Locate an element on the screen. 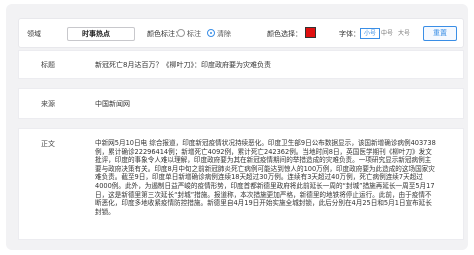  title-card: 标题 新冠死亡8月达百万？《柳叶刀》：印度政府要为灾难负责 is located at coordinates (241, 64).